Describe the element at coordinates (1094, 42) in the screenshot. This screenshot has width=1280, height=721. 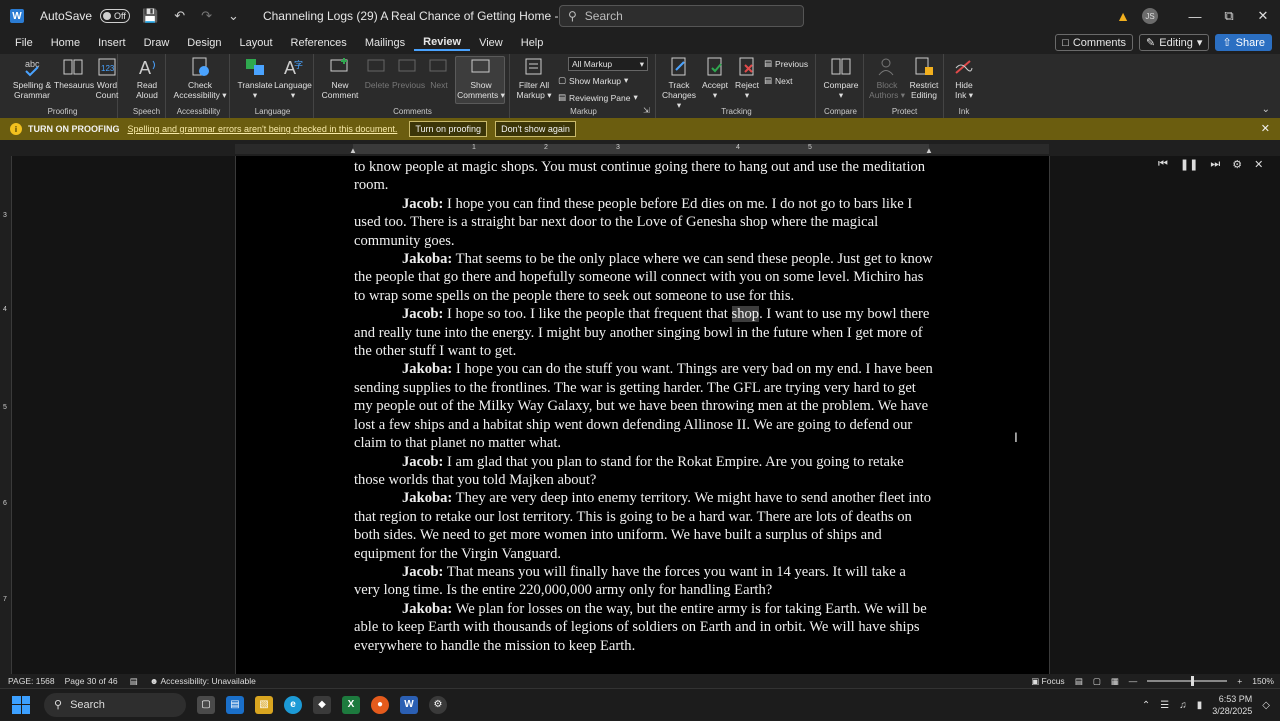
I see `comments-button: □ Comments` at that location.